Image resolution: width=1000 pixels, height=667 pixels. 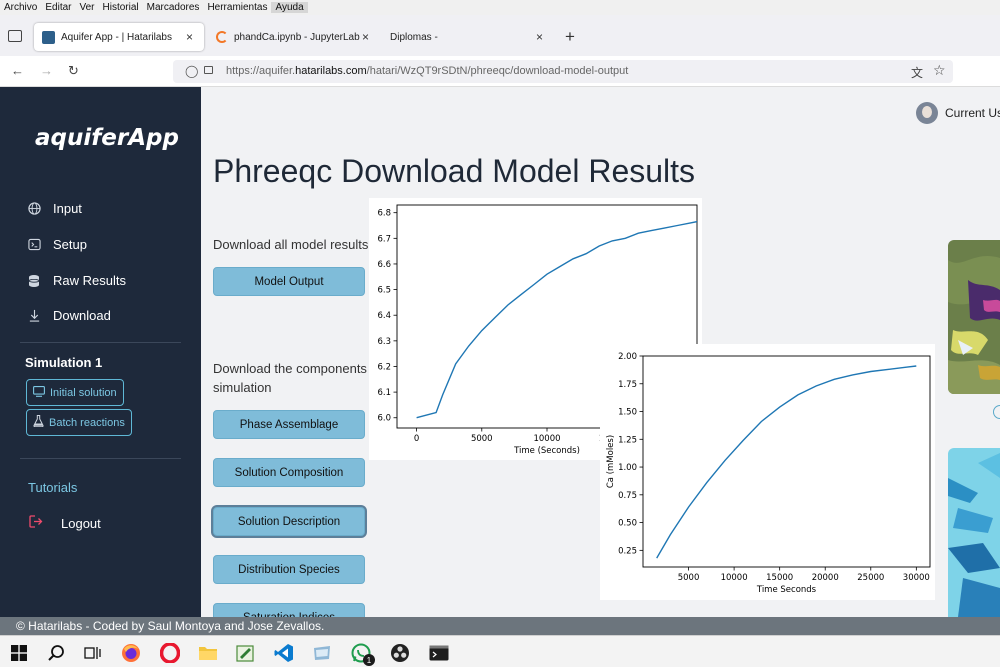 What do you see at coordinates (93, 653) in the screenshot?
I see `task-view-icon` at bounding box center [93, 653].